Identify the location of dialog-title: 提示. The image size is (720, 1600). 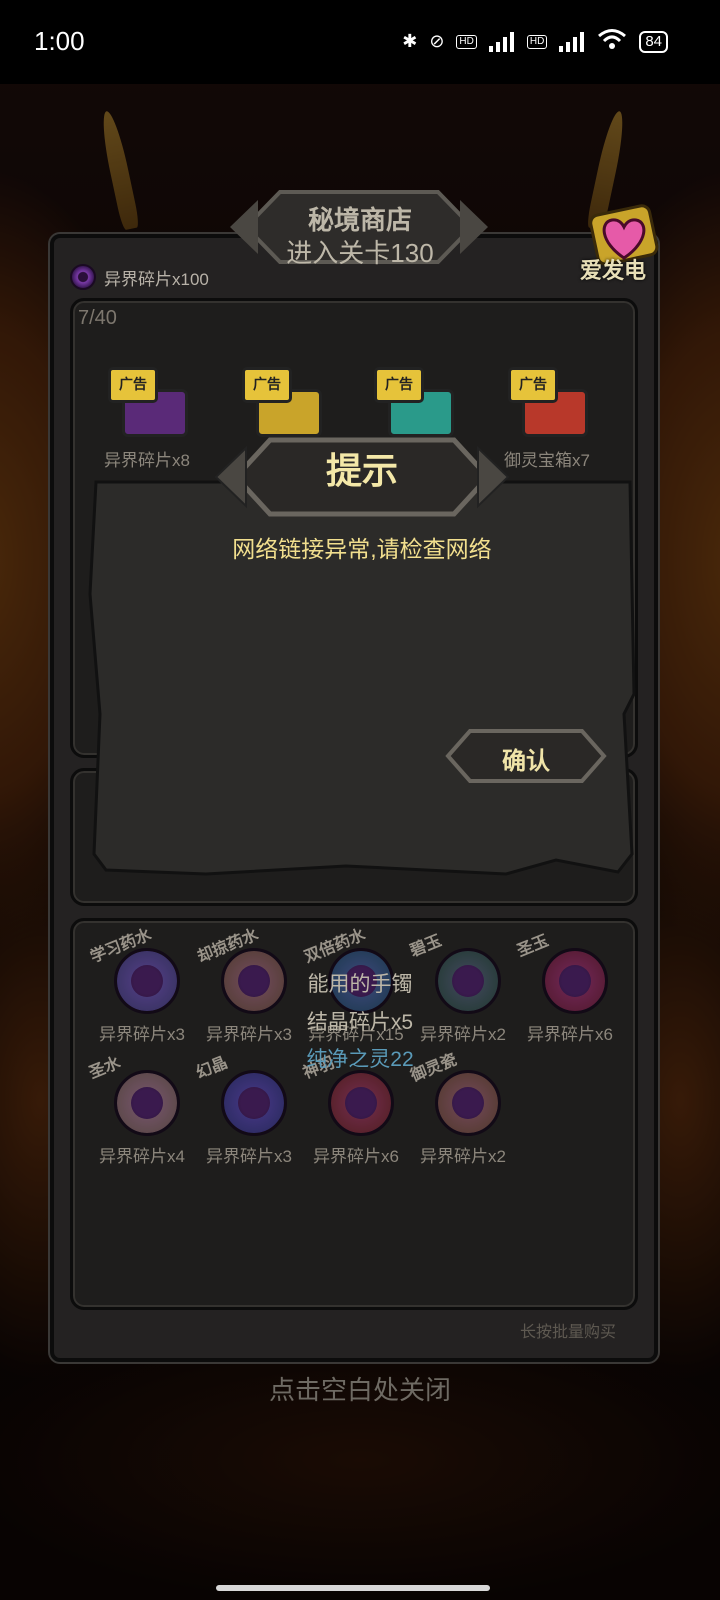
(361, 470).